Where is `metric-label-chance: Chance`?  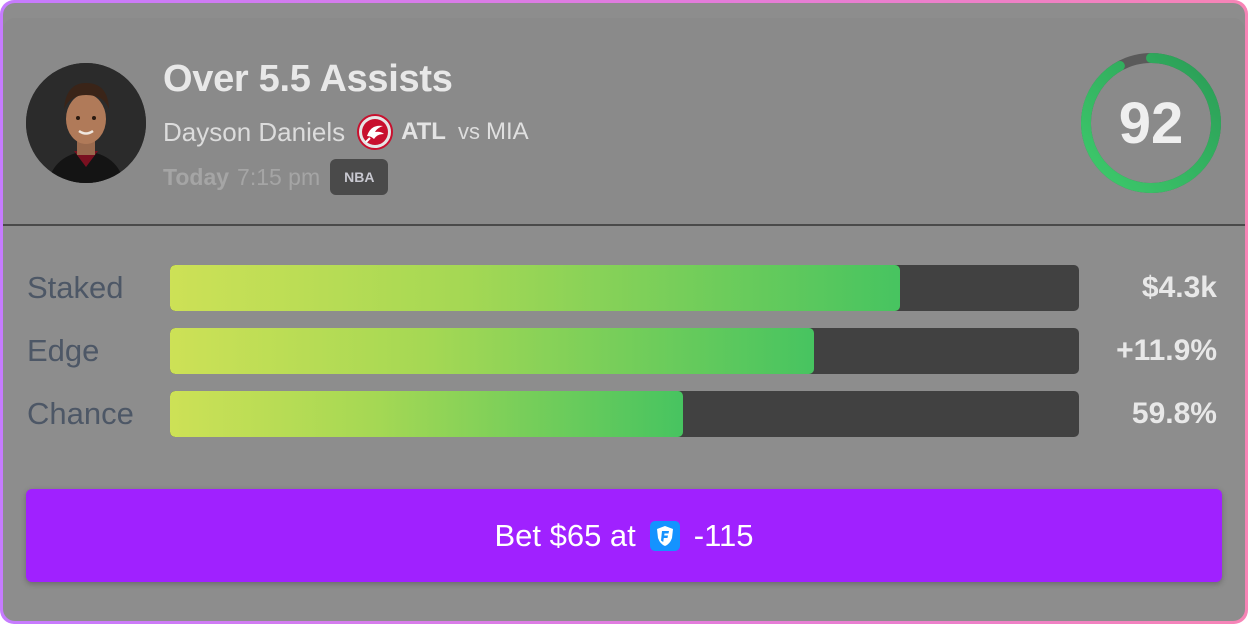
metric-label-chance: Chance is located at coordinates (80, 413).